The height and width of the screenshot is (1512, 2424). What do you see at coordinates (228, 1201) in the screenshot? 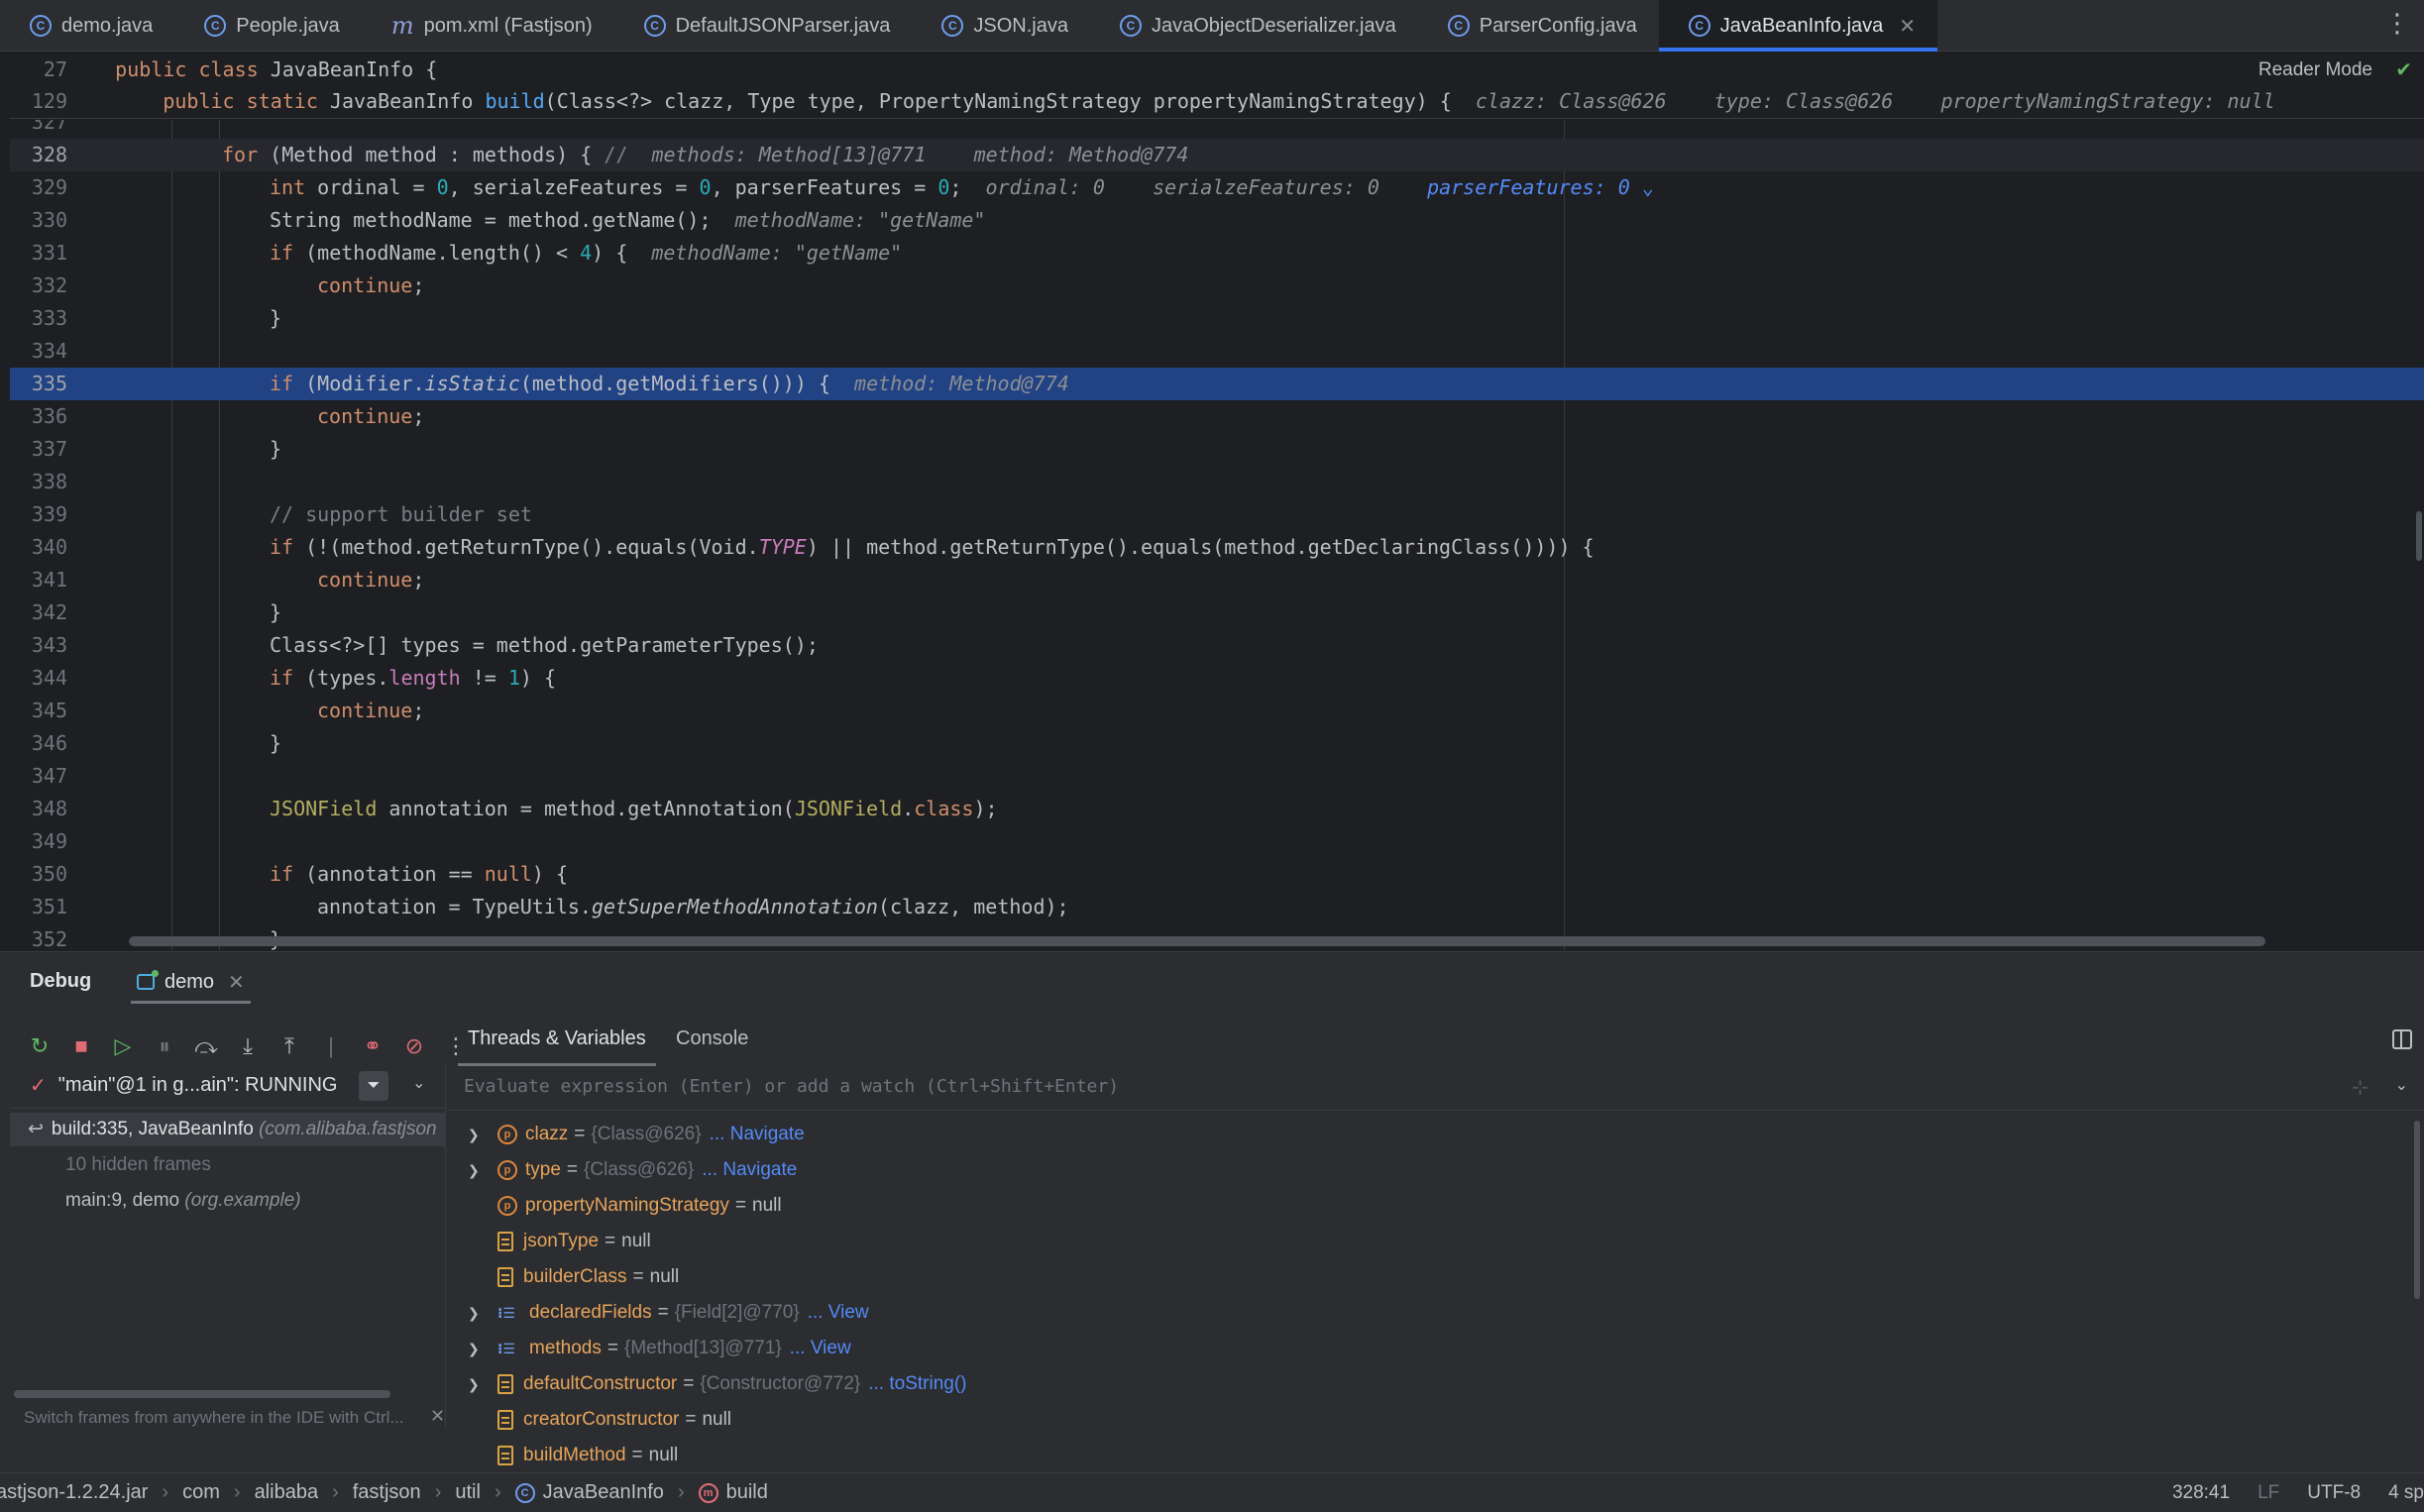
I see `stack-frame: main:9, demo (org.example)` at bounding box center [228, 1201].